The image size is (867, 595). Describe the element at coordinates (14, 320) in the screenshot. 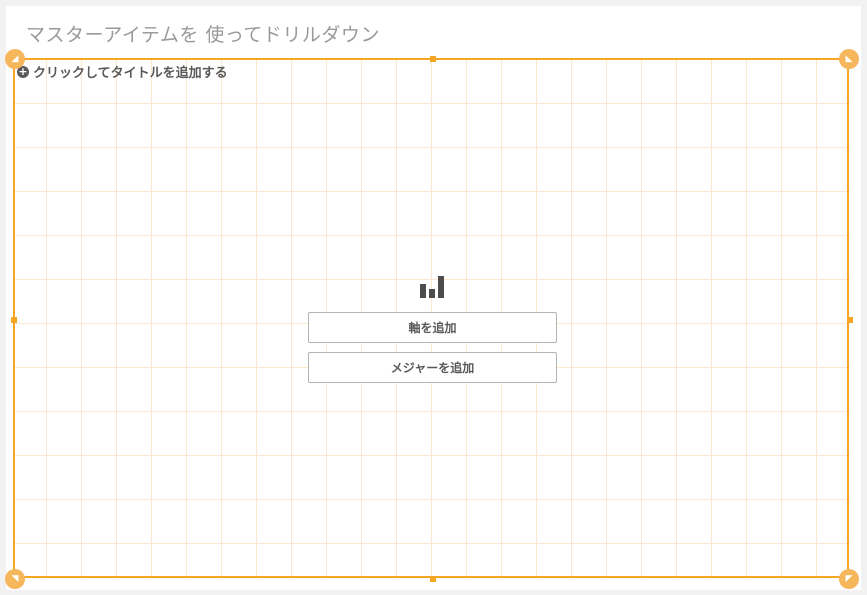

I see `resize-handle-left` at that location.